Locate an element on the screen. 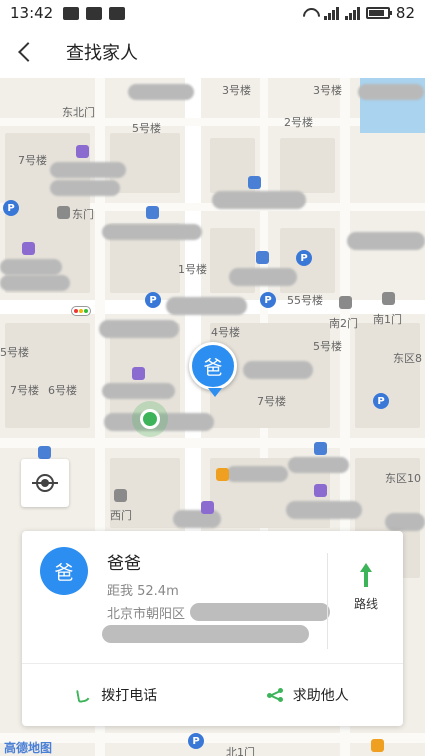  back-button is located at coordinates (25, 52).